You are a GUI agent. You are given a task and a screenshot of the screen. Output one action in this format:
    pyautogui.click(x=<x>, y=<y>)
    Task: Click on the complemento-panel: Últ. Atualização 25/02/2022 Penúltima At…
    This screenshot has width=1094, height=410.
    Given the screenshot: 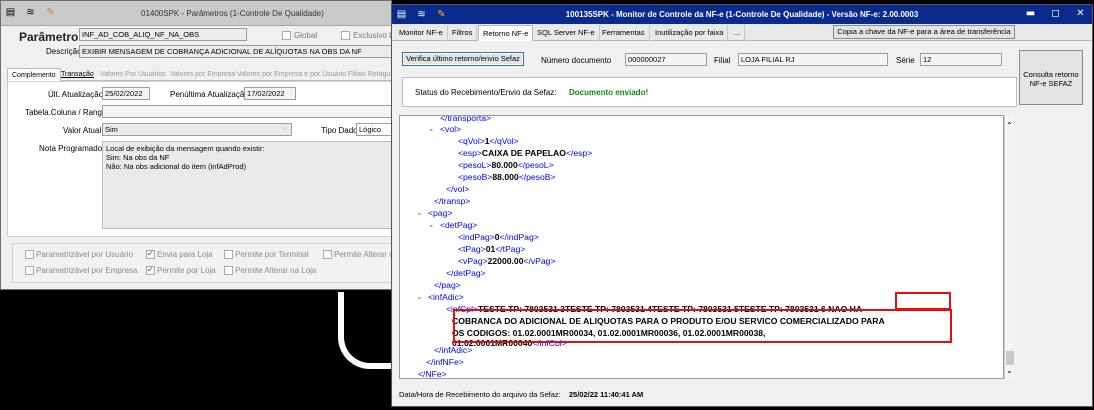 What is the action you would take?
    pyautogui.click(x=199, y=159)
    